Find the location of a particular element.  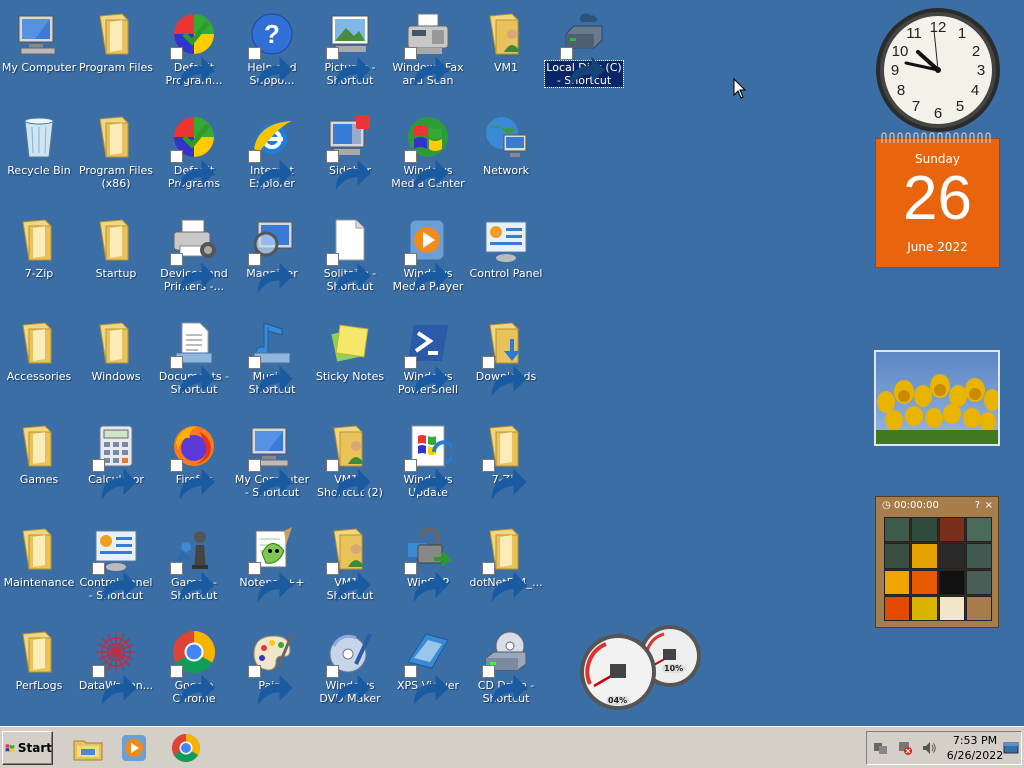

desktop-icon: Windows DVD Maker is located at coordinates (350, 672).